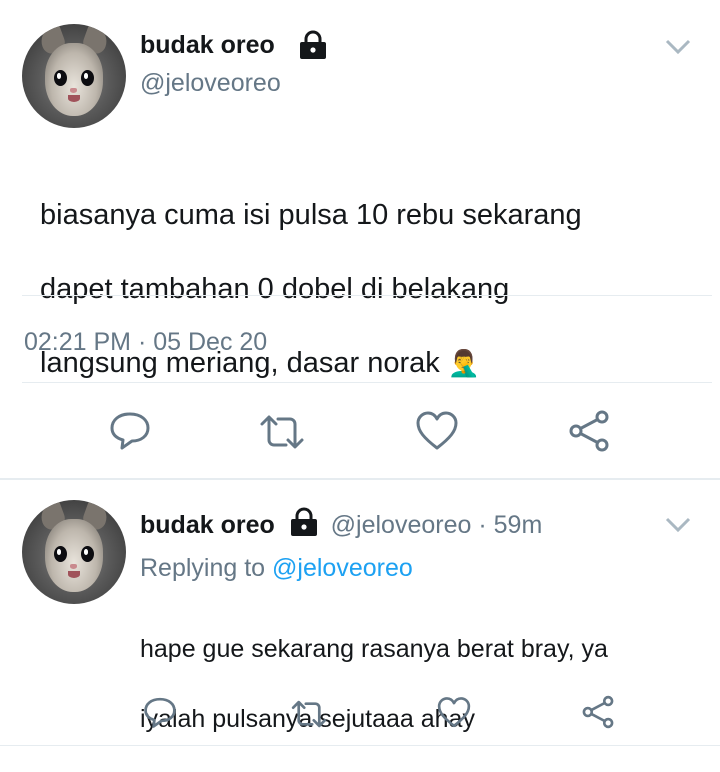 The image size is (720, 772). I want to click on replying-to-label: Replying to, so click(203, 568).